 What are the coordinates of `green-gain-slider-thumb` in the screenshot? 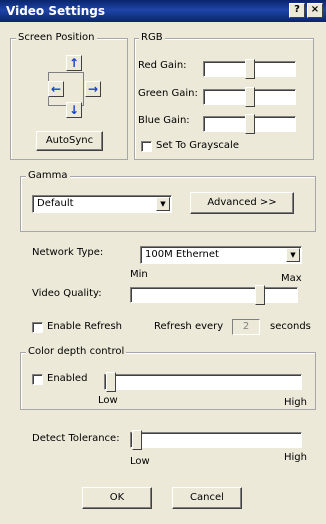 It's located at (249, 97).